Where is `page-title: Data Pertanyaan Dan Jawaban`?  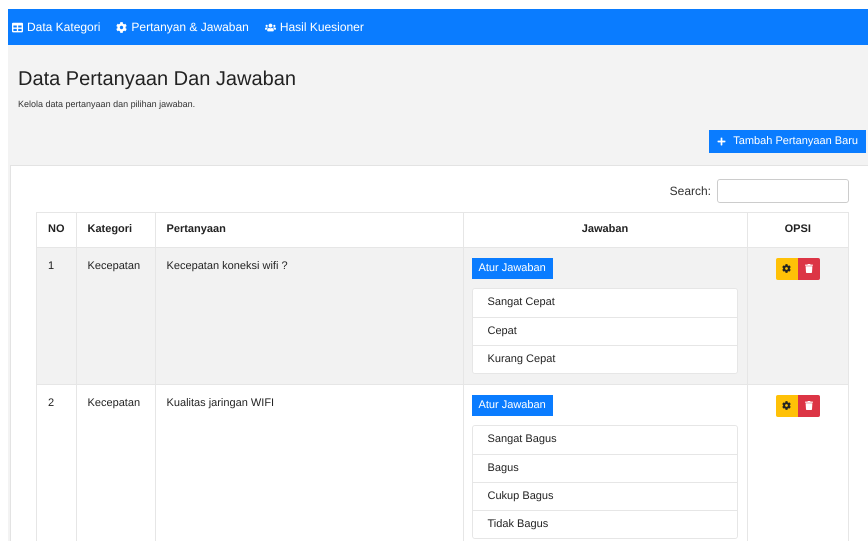 page-title: Data Pertanyaan Dan Jawaban is located at coordinates (157, 79).